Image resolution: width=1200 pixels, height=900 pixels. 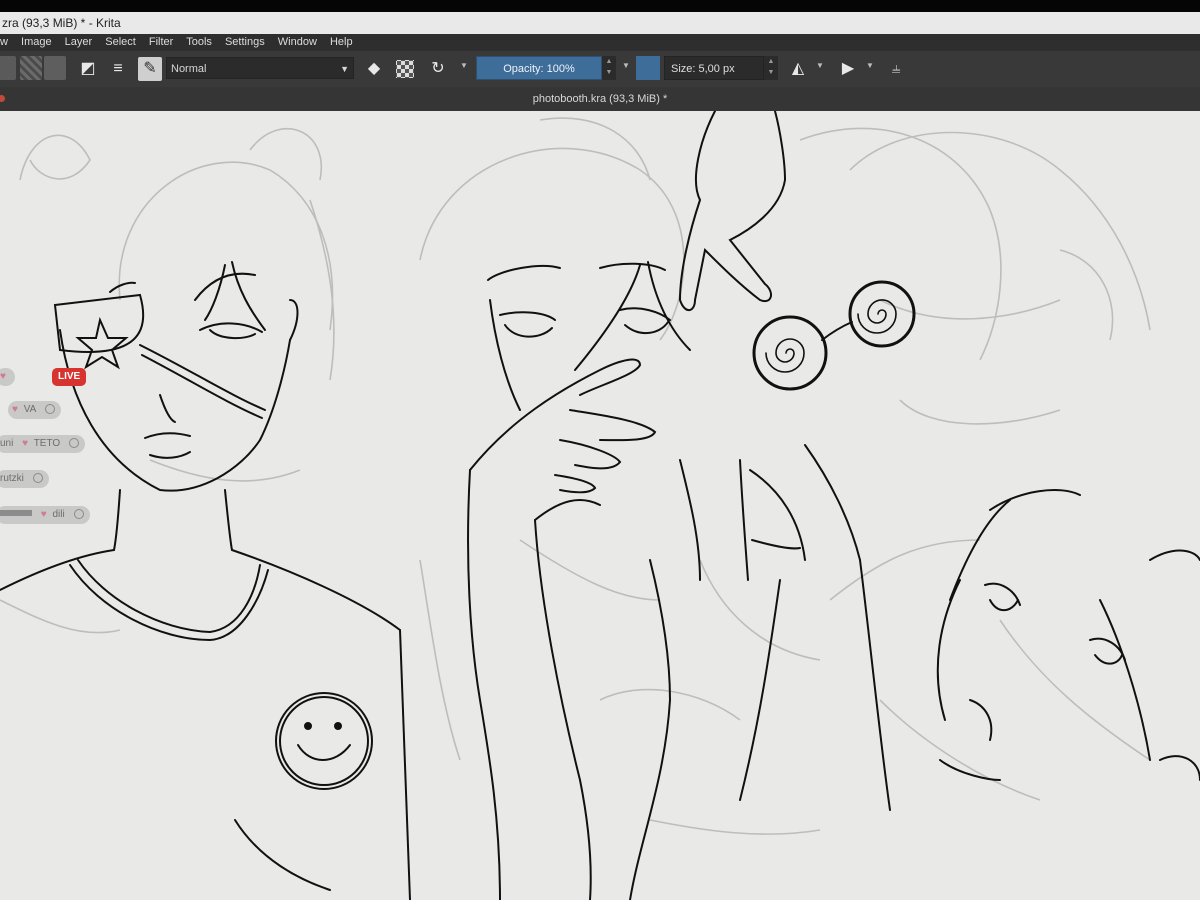 I want to click on blend-mode-select: Normal ▼, so click(x=260, y=68).